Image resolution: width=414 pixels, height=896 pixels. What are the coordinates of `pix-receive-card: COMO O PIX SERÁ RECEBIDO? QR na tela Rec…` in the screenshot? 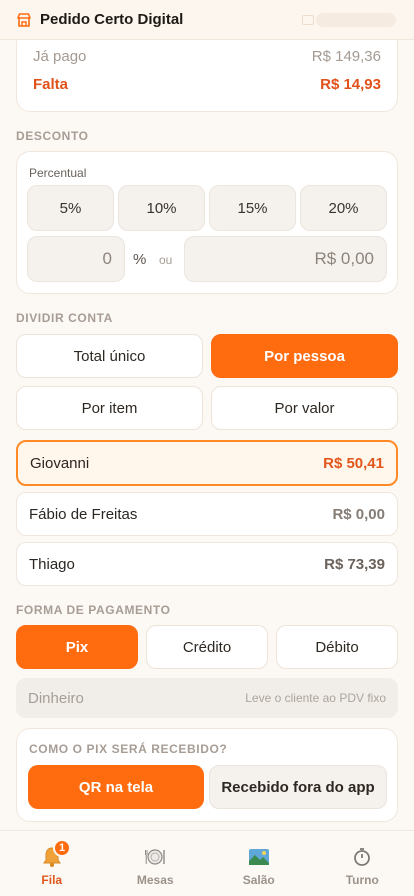 It's located at (207, 775).